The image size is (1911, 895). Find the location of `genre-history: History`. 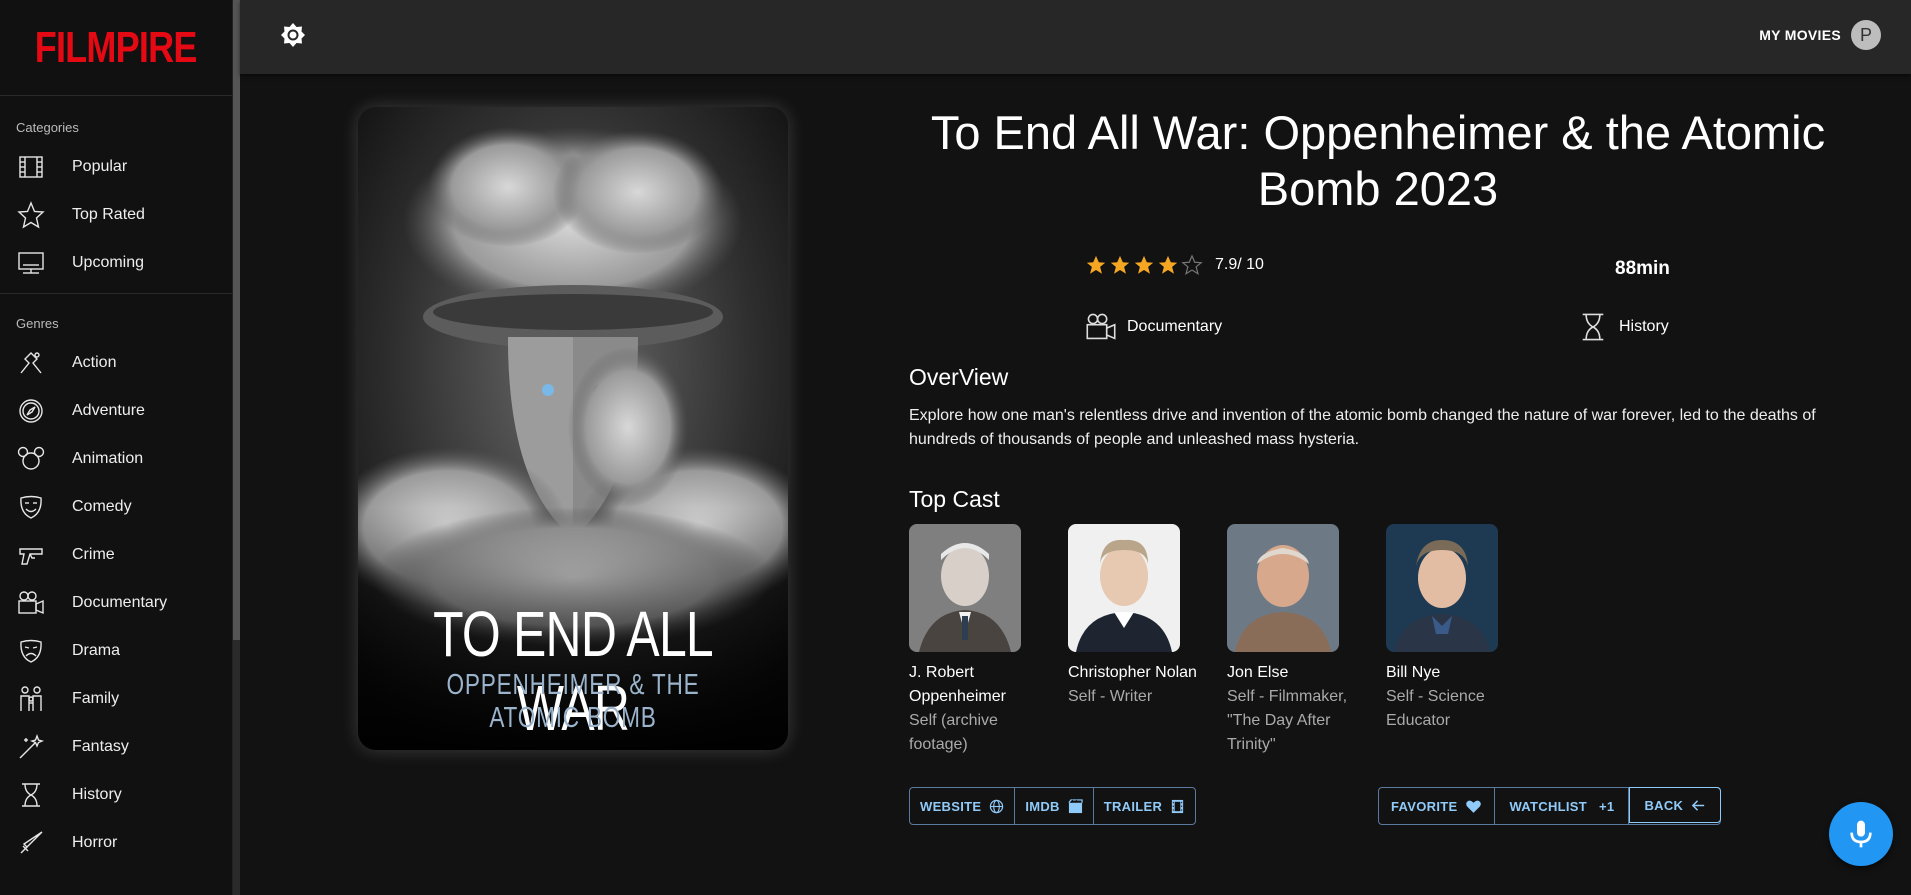

genre-history: History is located at coordinates (1623, 327).